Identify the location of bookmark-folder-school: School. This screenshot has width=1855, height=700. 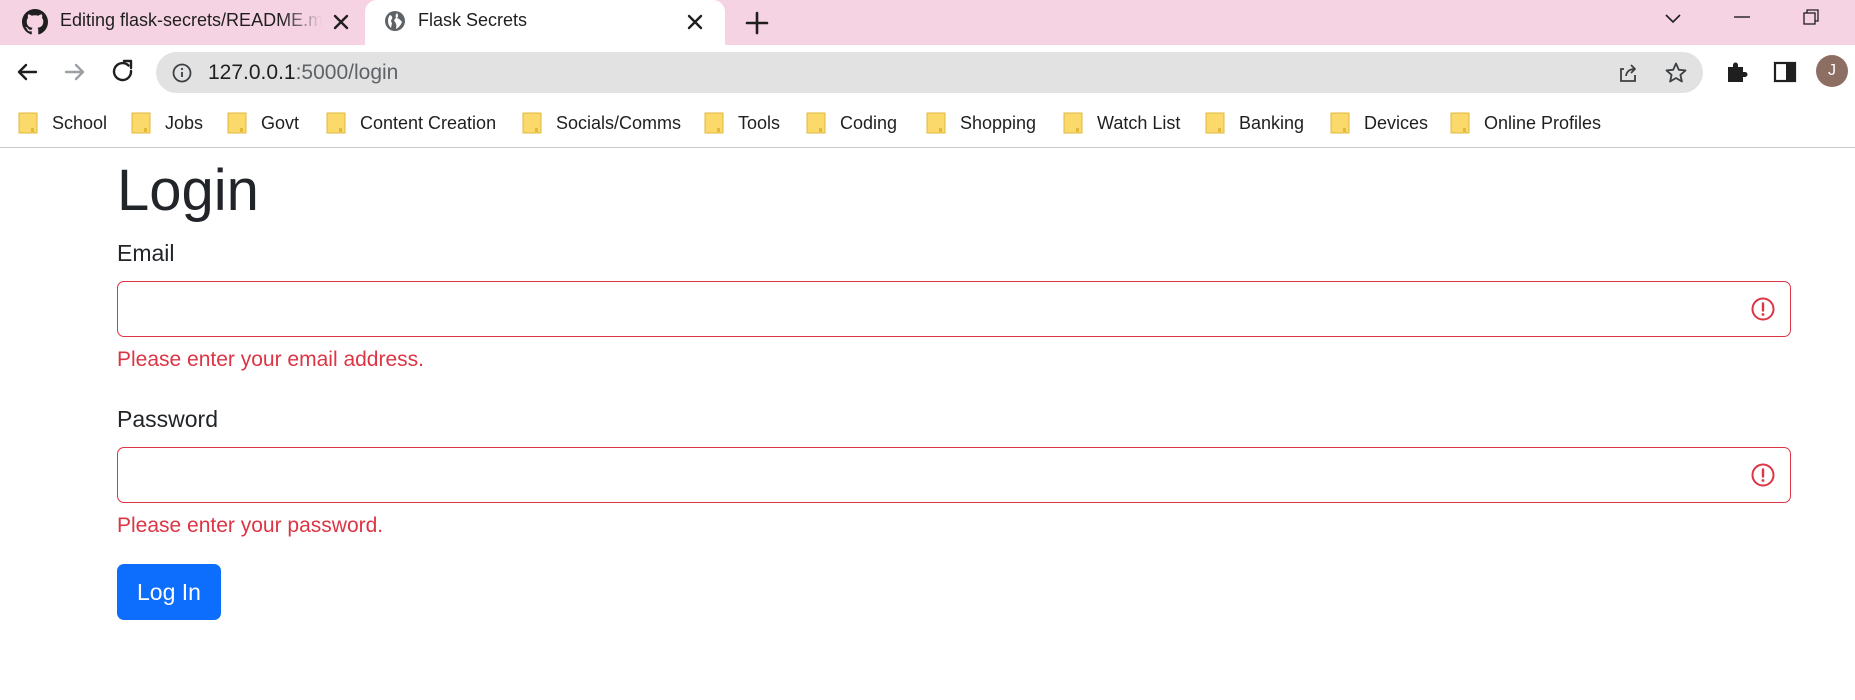
(62, 123).